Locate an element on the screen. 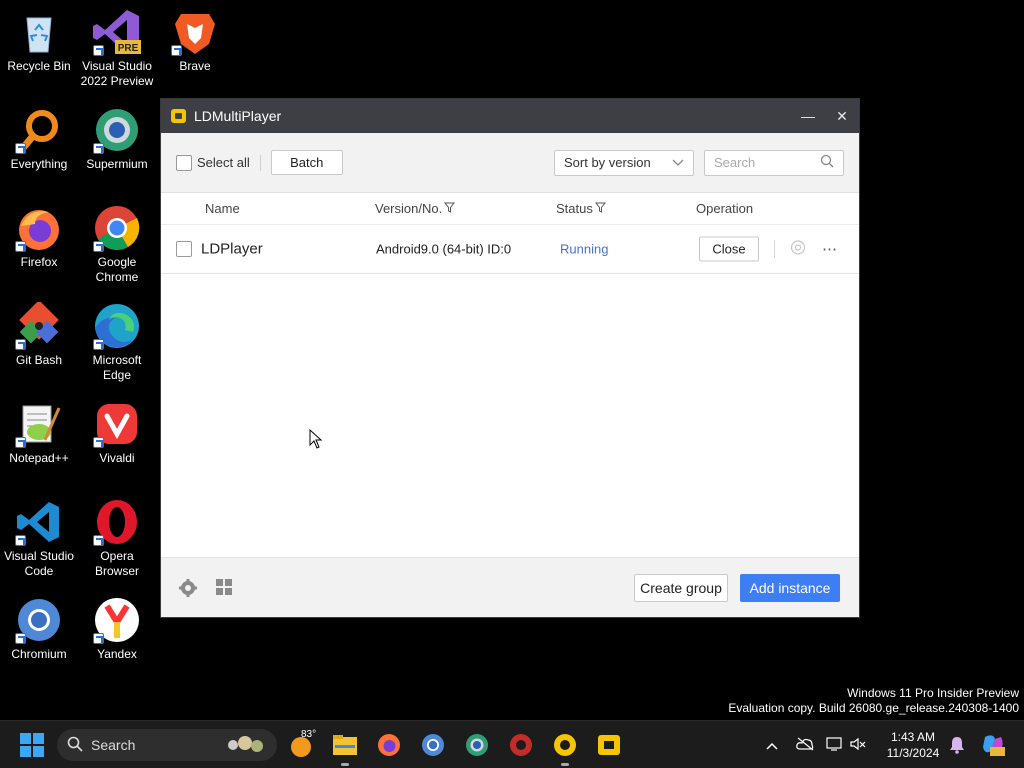 This screenshot has height=768, width=1024. close-window-button: ✕ is located at coordinates (842, 116).